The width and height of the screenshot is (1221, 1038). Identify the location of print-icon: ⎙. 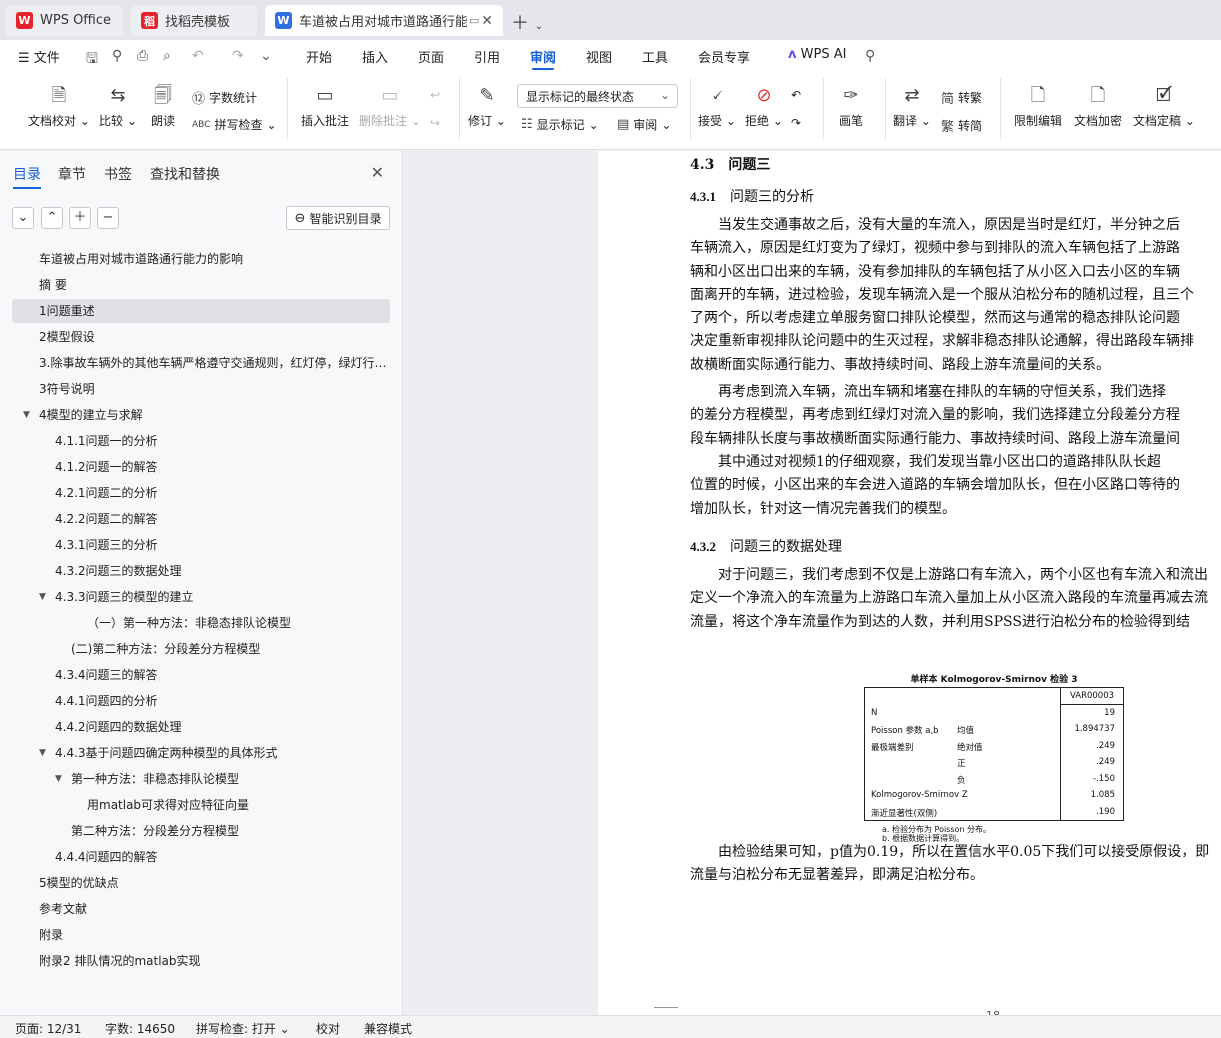
(142, 56).